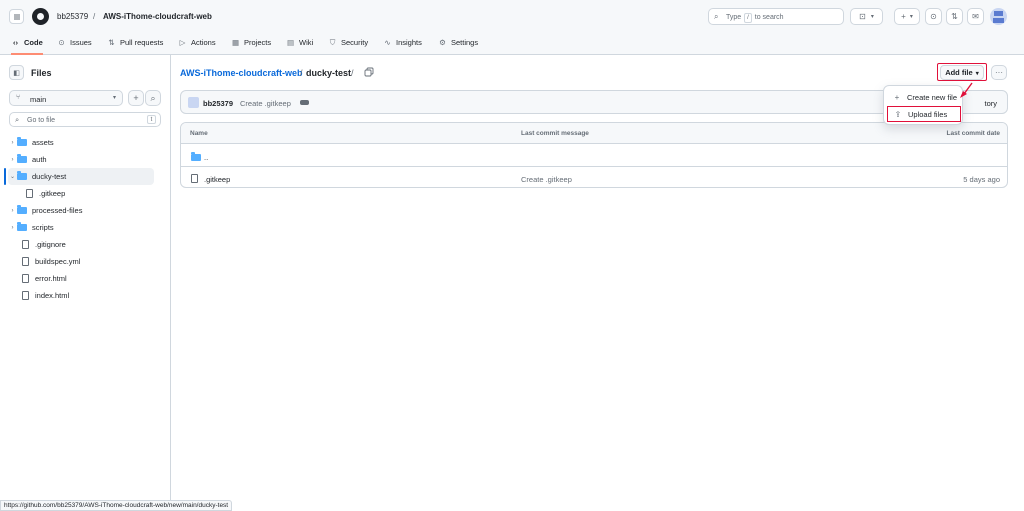  Describe the element at coordinates (57, 210) in the screenshot. I see `tree-label: processed-files` at that location.